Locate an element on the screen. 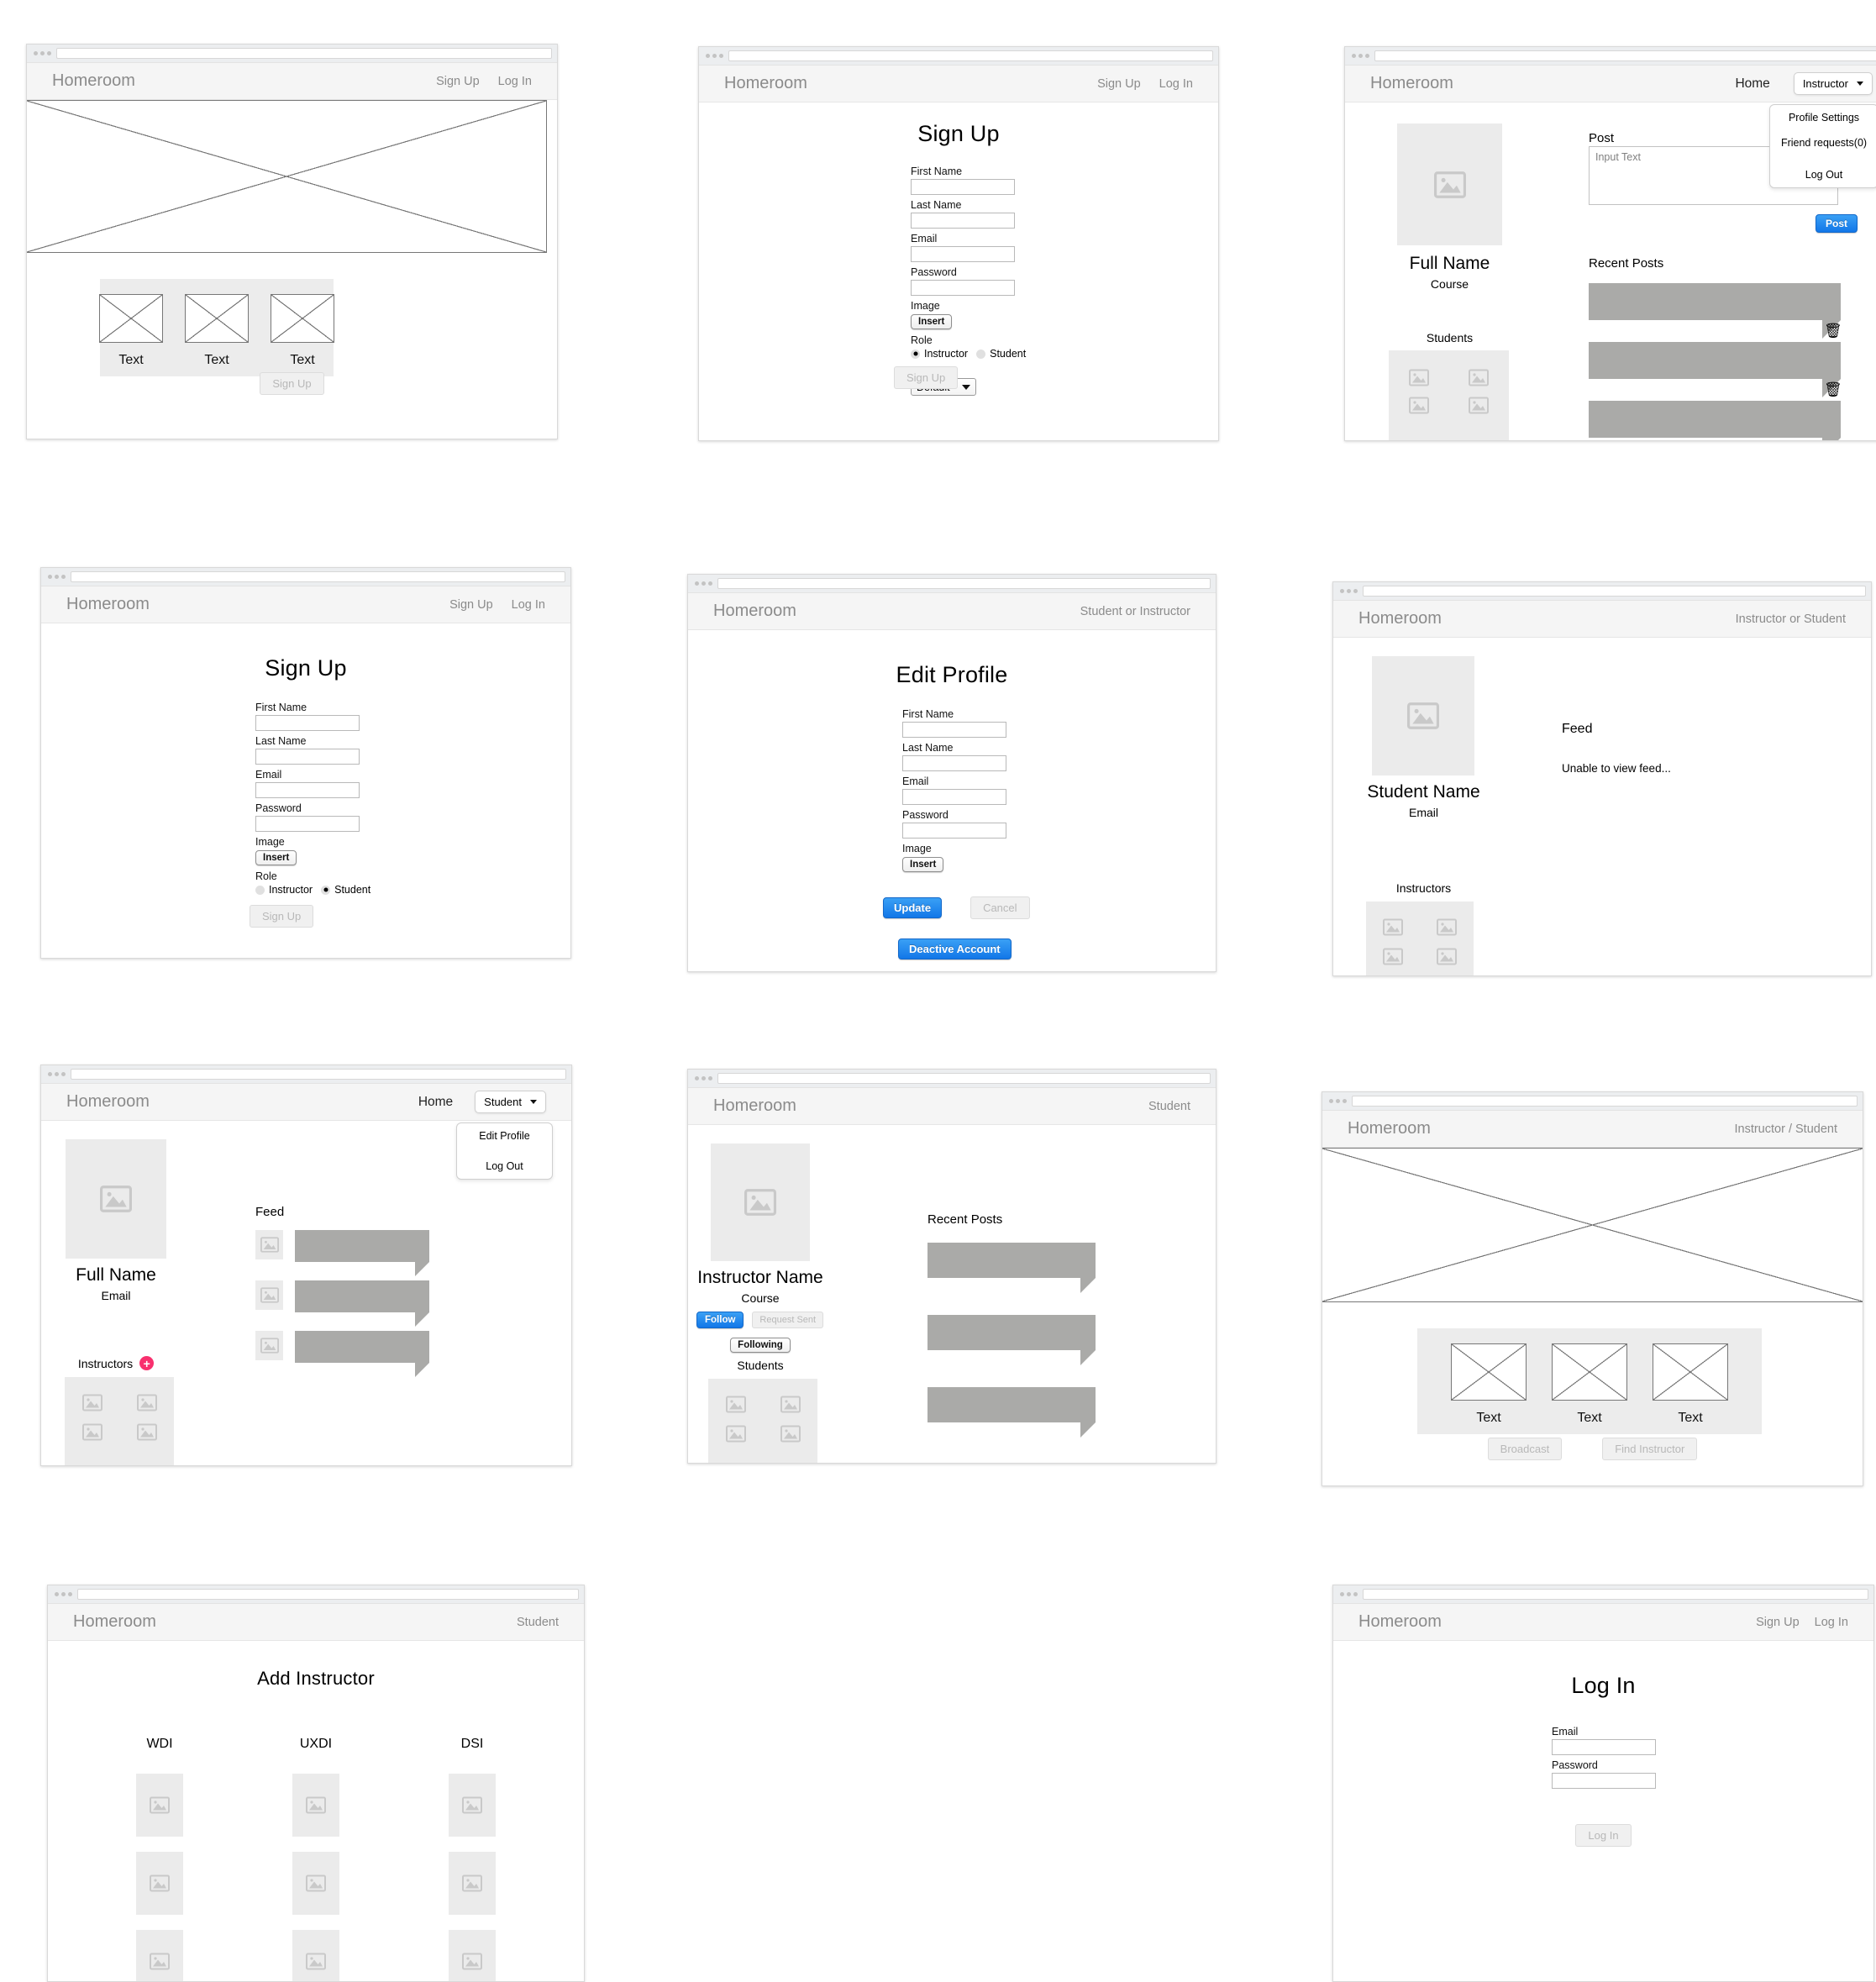  login-submit-button: Log In is located at coordinates (1604, 1835).